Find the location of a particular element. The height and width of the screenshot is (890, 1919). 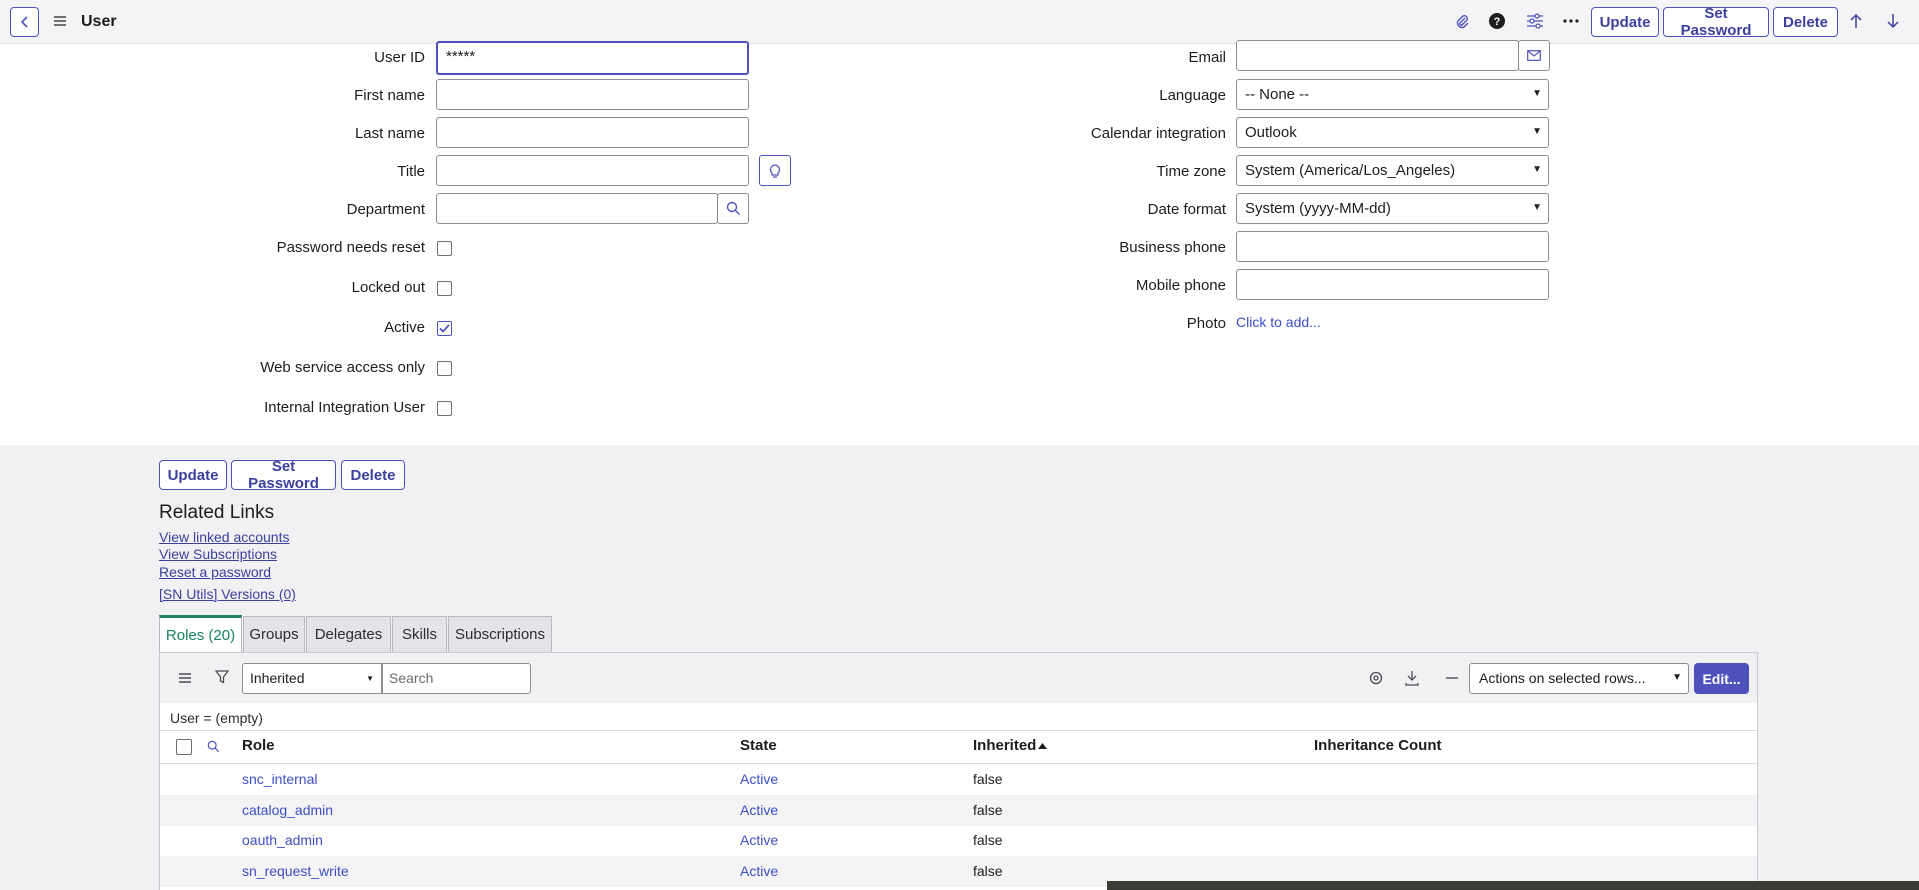

column-header-inheritance-count: Inheritance Count is located at coordinates (1378, 745).